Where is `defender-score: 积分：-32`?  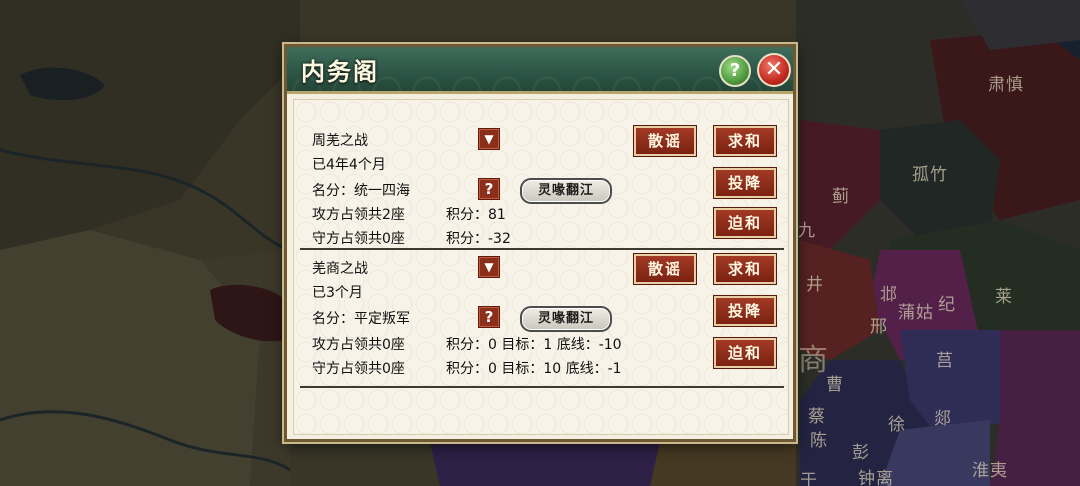 defender-score: 积分：-32 is located at coordinates (478, 239).